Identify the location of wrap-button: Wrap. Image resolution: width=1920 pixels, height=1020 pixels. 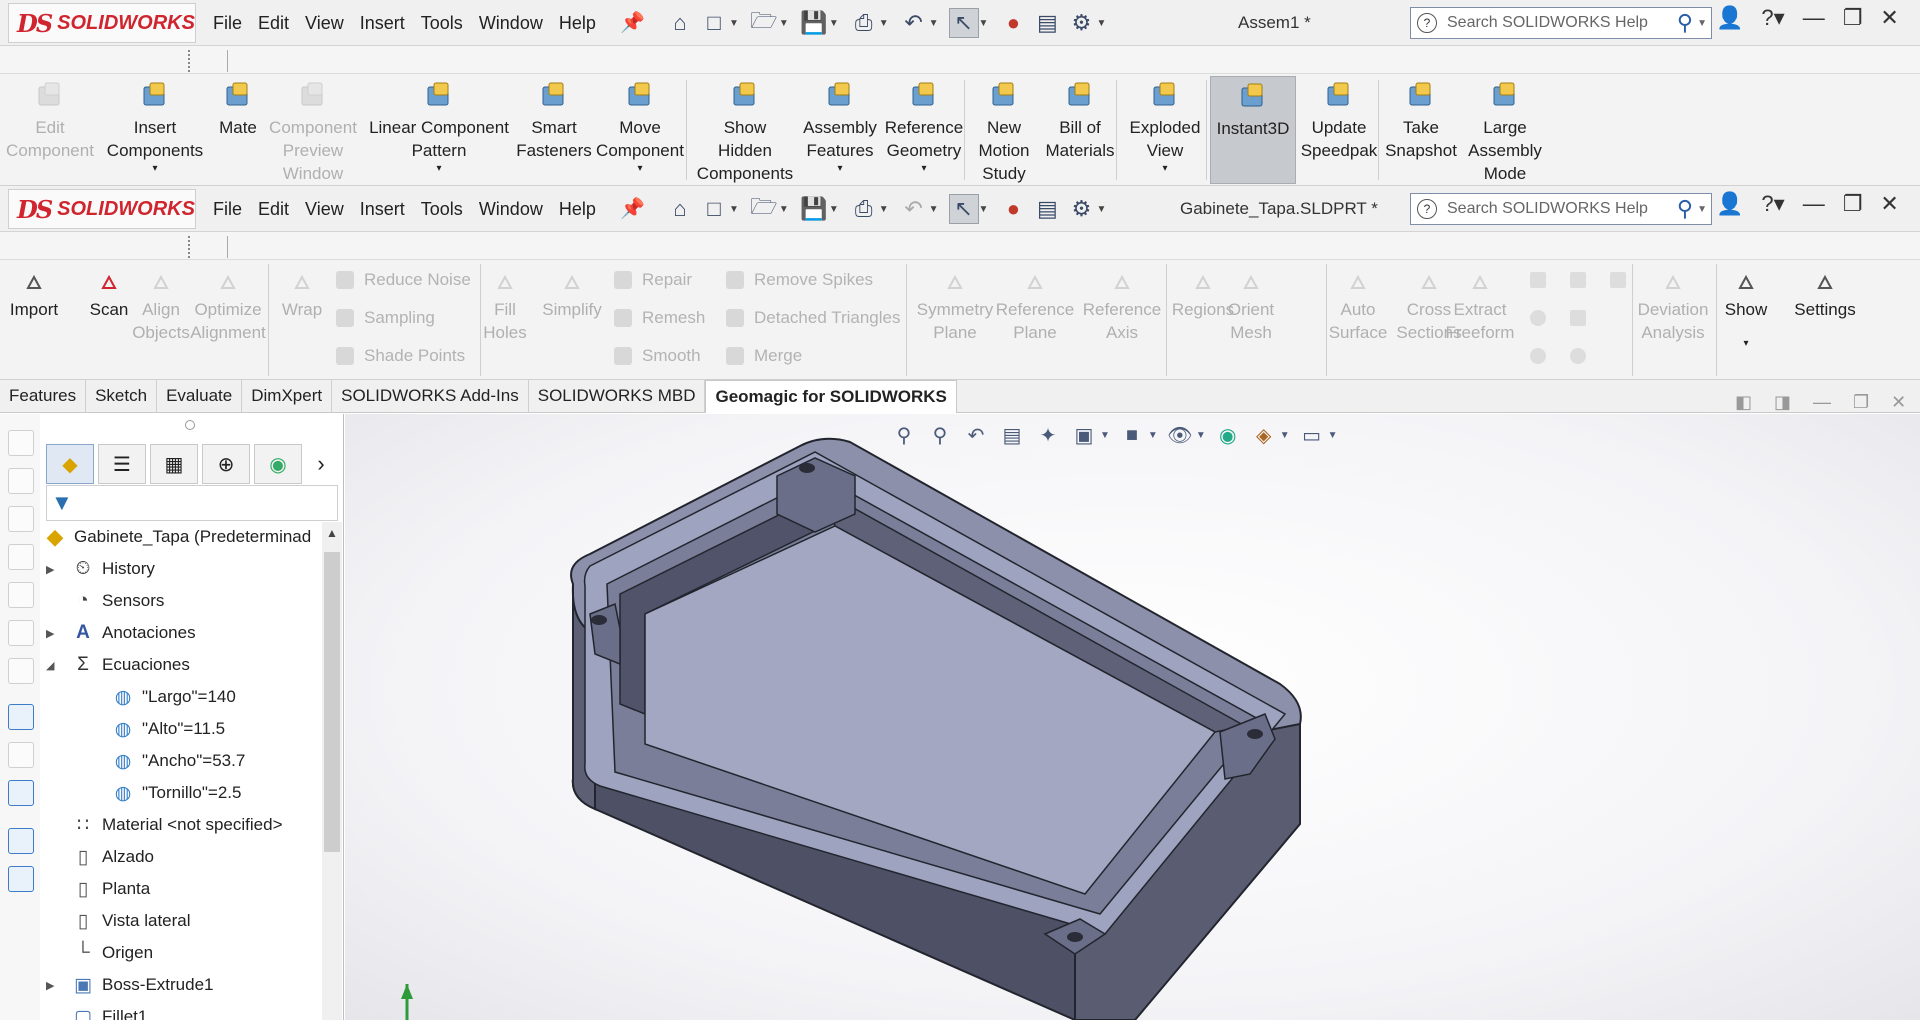
(302, 296).